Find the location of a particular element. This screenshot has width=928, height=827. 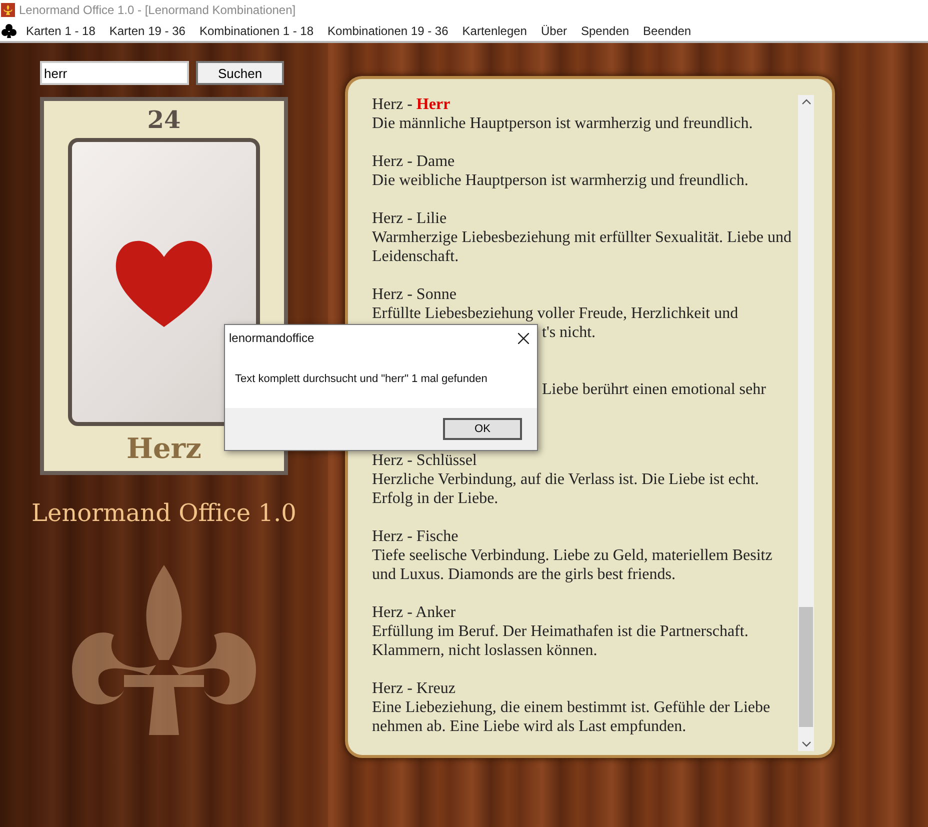

menu-item: Spenden is located at coordinates (605, 31).